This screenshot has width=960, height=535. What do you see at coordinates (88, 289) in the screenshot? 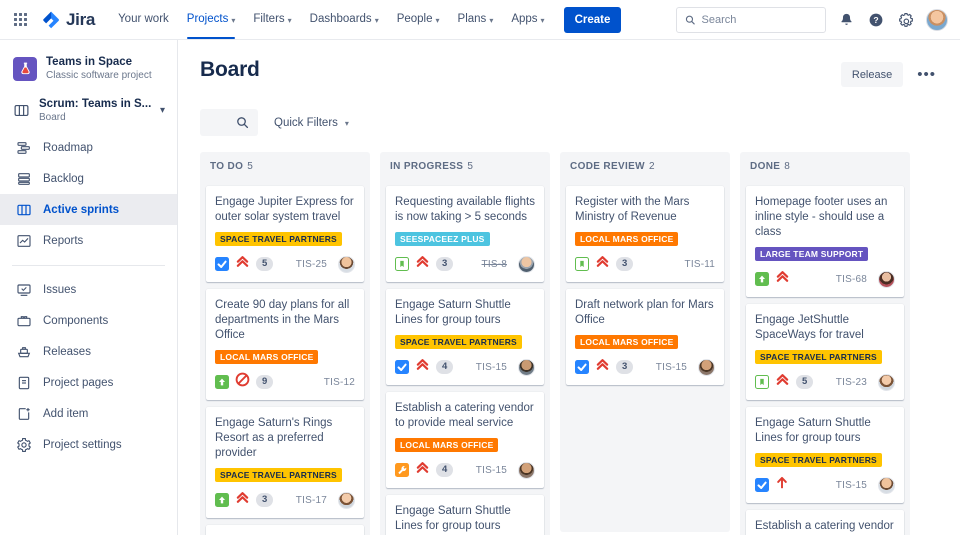
I see `sidebar-item-issues: Issues` at bounding box center [88, 289].